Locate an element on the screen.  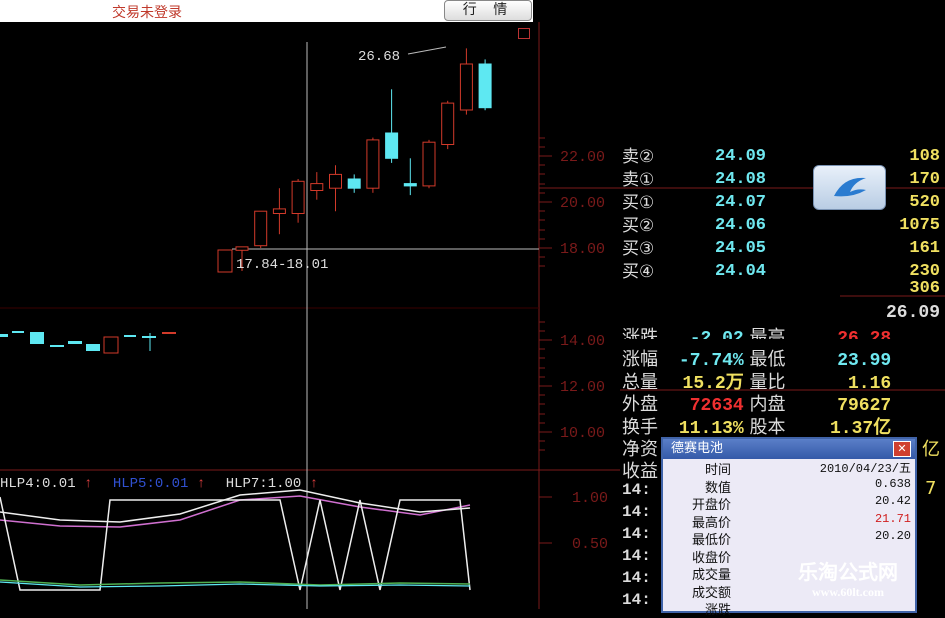
price-axis-label: 10.00 is located at coordinates (582, 433).